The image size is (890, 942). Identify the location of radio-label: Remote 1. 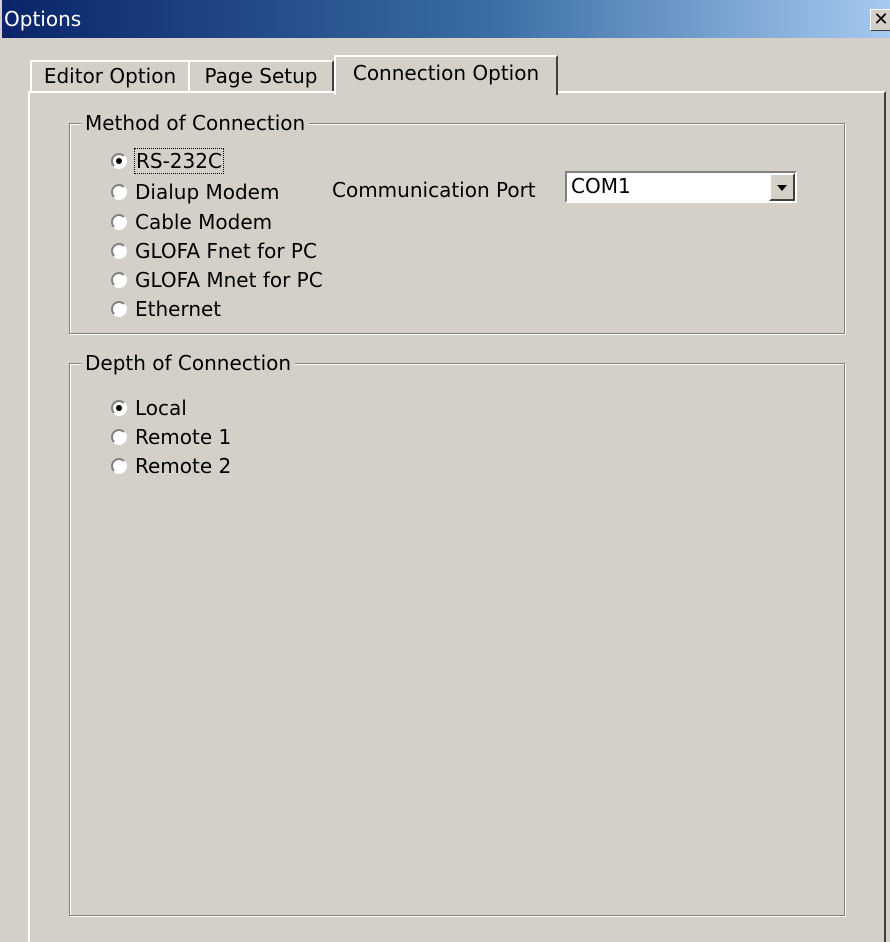
(183, 437).